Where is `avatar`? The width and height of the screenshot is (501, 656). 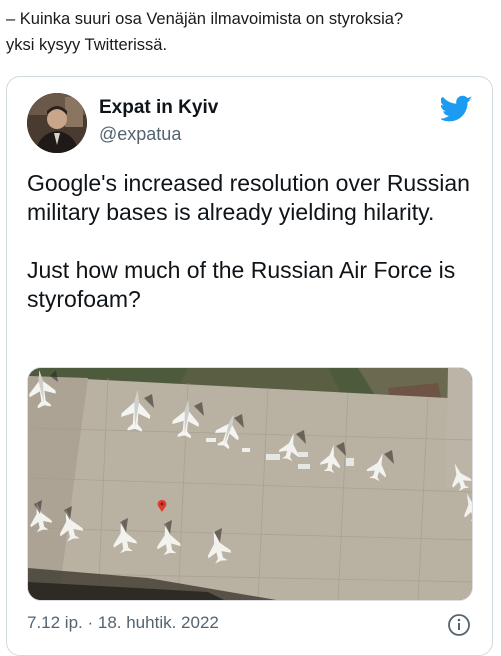 avatar is located at coordinates (57, 123).